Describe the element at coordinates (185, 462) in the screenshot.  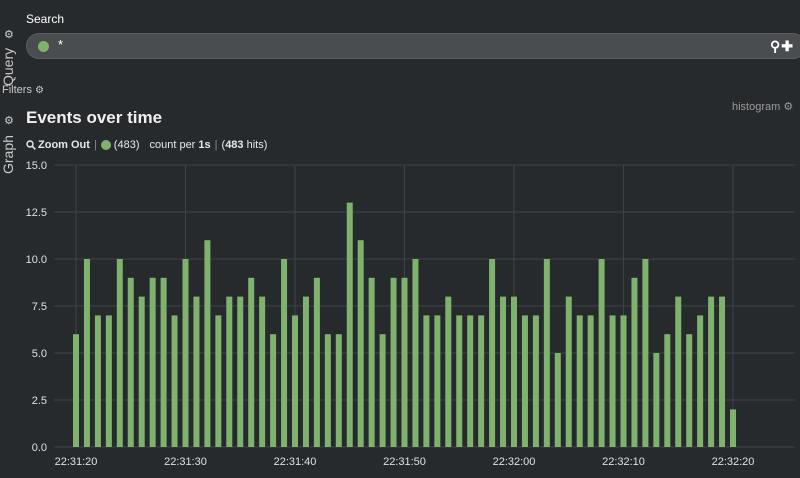
I see `x-tick-label: 22:31:30` at that location.